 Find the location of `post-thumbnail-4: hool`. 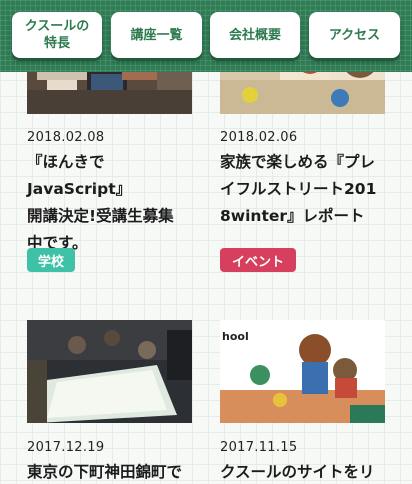

post-thumbnail-4: hool is located at coordinates (302, 371).